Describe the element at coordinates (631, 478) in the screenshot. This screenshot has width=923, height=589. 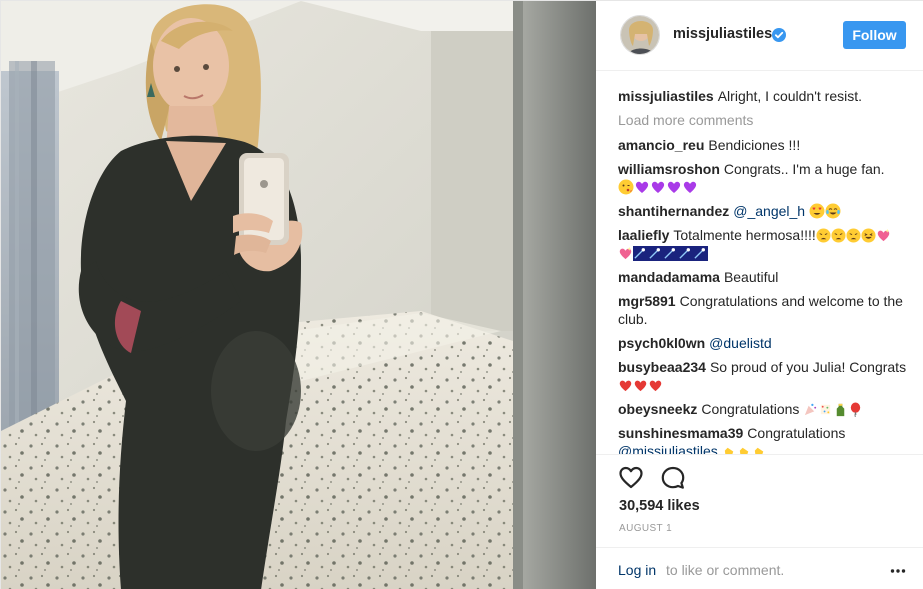
I see `heart-icon` at that location.